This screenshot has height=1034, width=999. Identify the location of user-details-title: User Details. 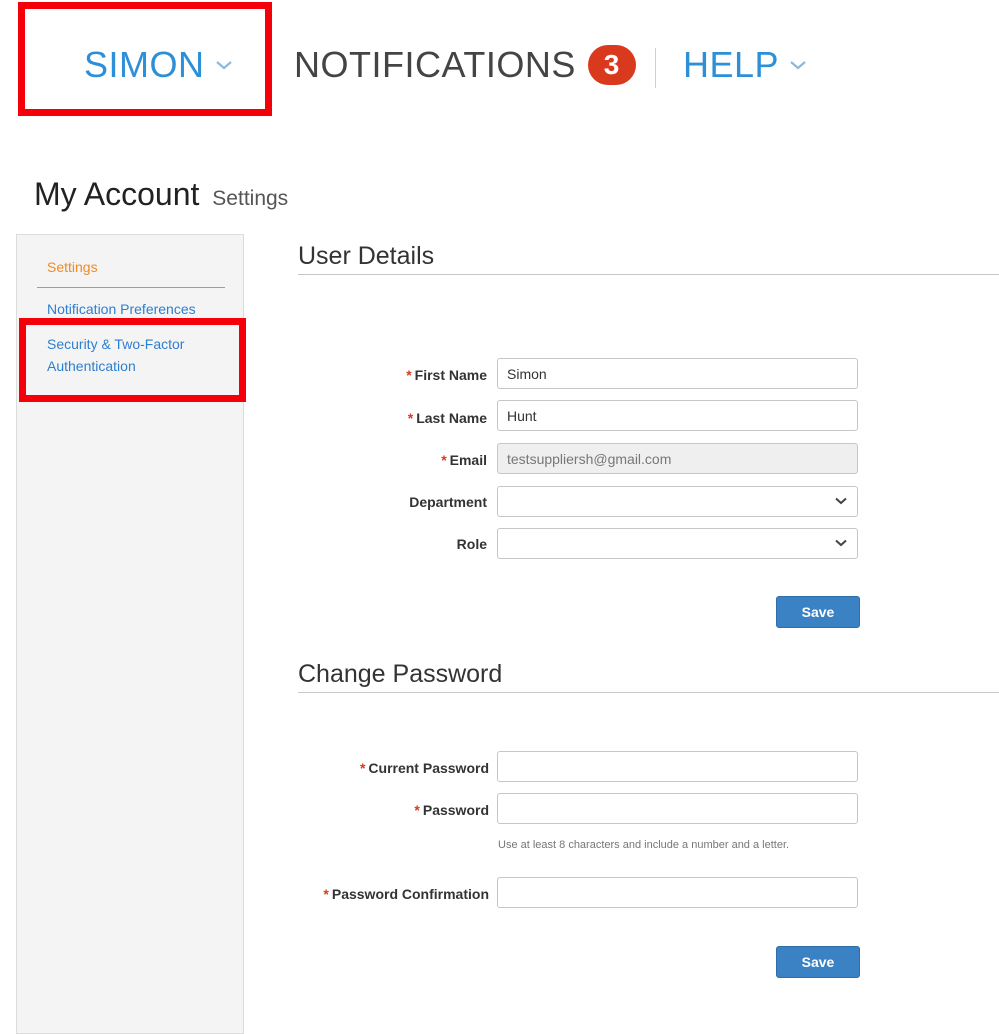
(366, 256).